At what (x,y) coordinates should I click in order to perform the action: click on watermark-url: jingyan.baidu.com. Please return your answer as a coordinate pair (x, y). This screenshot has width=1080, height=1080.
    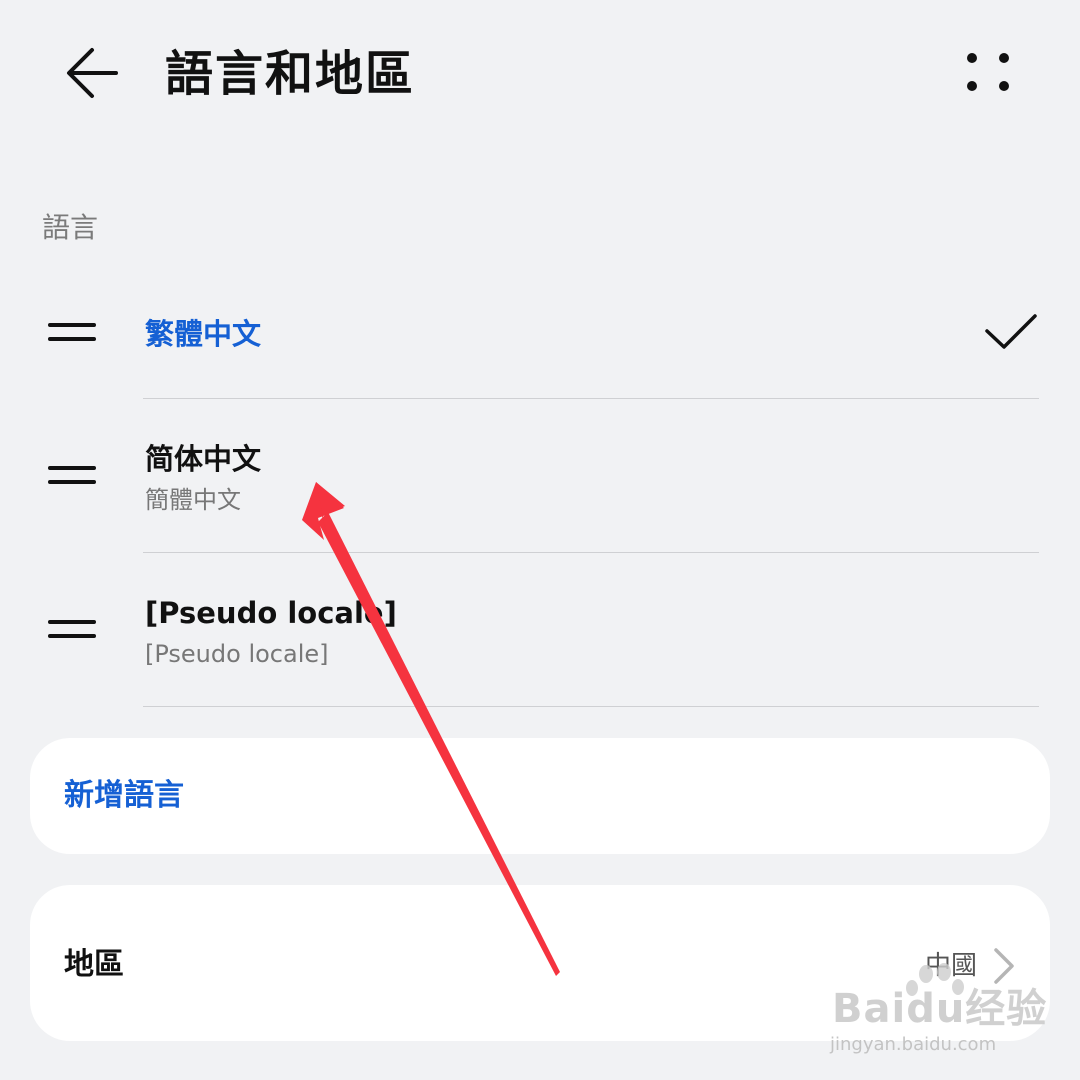
    Looking at the image, I should click on (913, 1044).